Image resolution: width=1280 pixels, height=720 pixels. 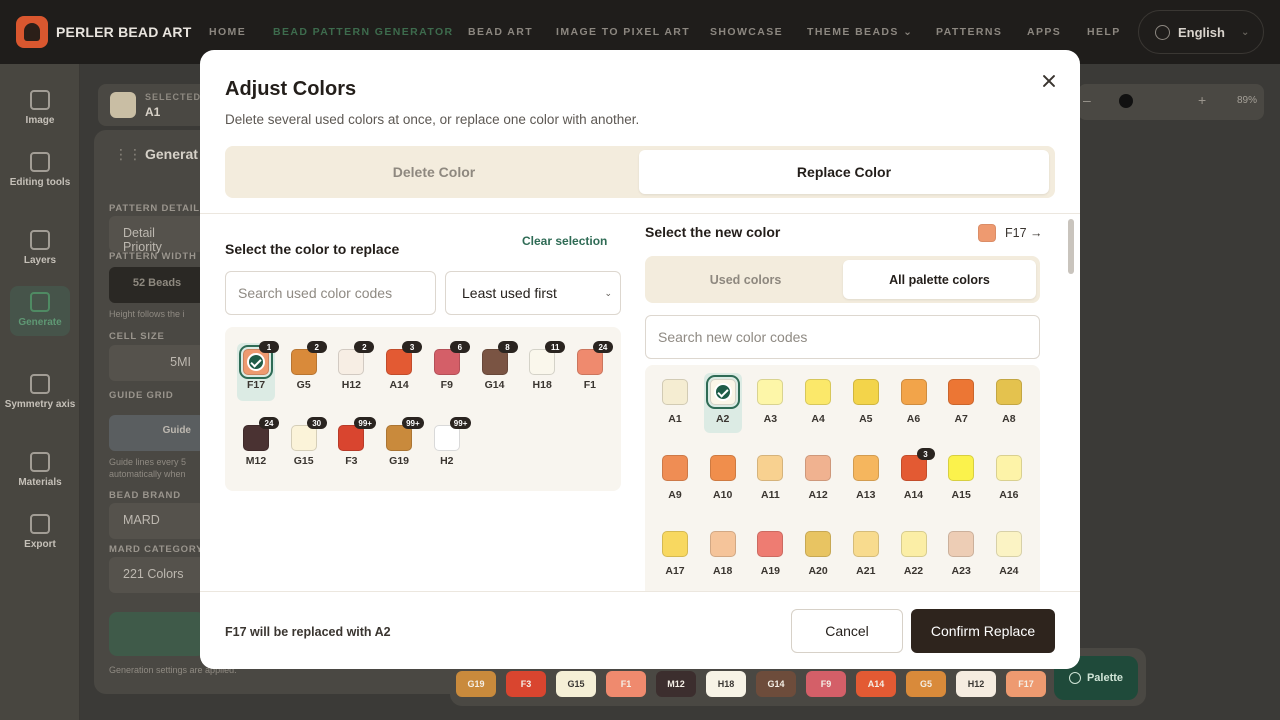 What do you see at coordinates (623, 32) in the screenshot?
I see `nav-image-to-pixel-art: IMAGE TO PIXEL ART` at bounding box center [623, 32].